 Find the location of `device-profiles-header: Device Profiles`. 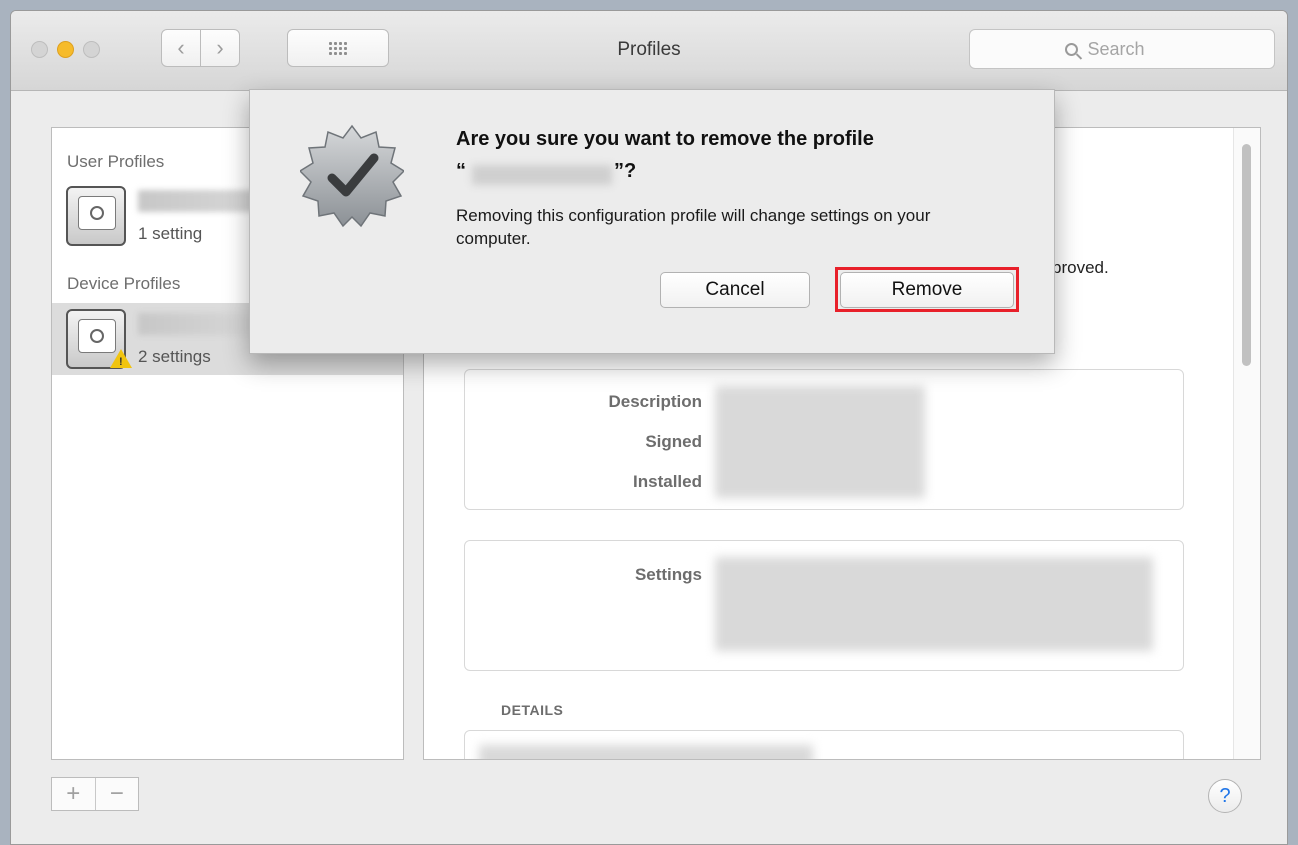

device-profiles-header: Device Profiles is located at coordinates (124, 283).